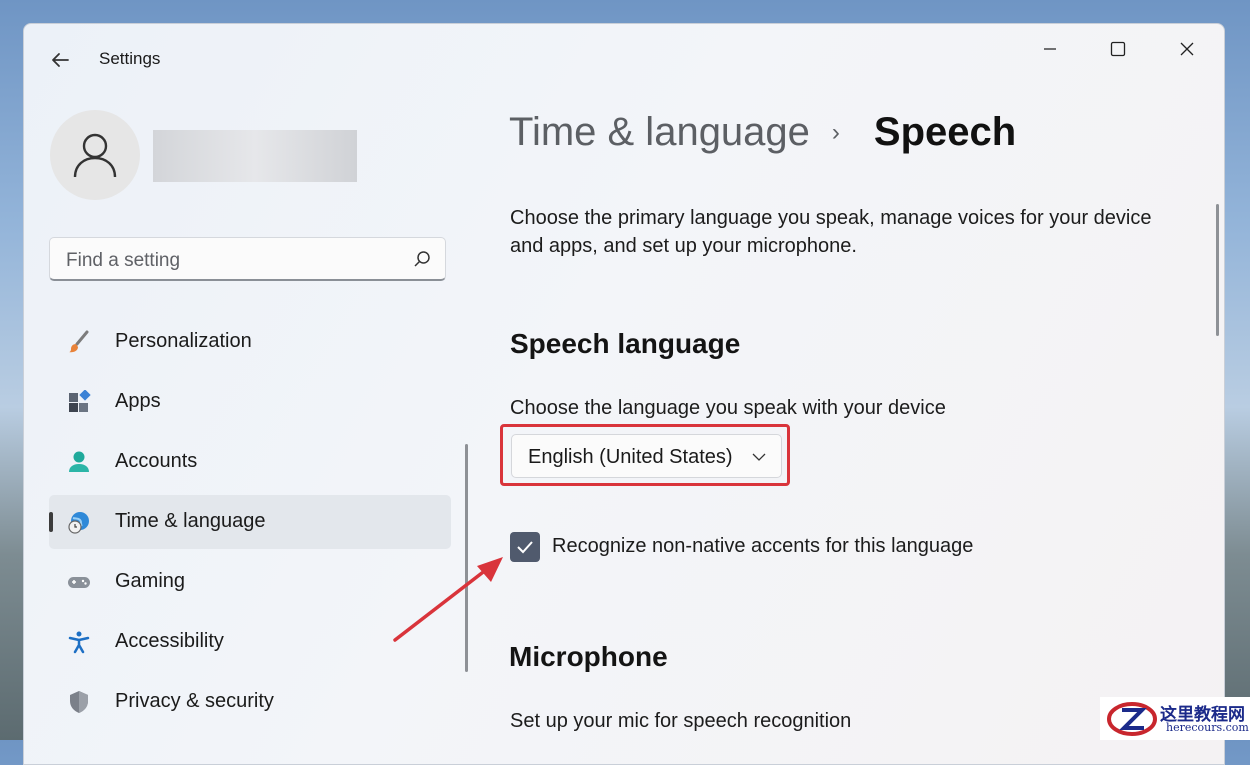  I want to click on search-input: Find a setting, so click(247, 259).